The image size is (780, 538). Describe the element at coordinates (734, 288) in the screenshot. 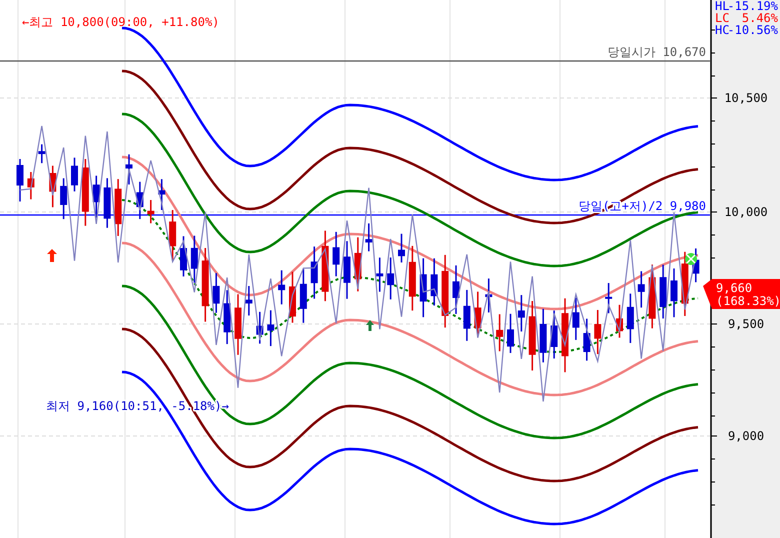

I see `current-price: 9,660` at that location.